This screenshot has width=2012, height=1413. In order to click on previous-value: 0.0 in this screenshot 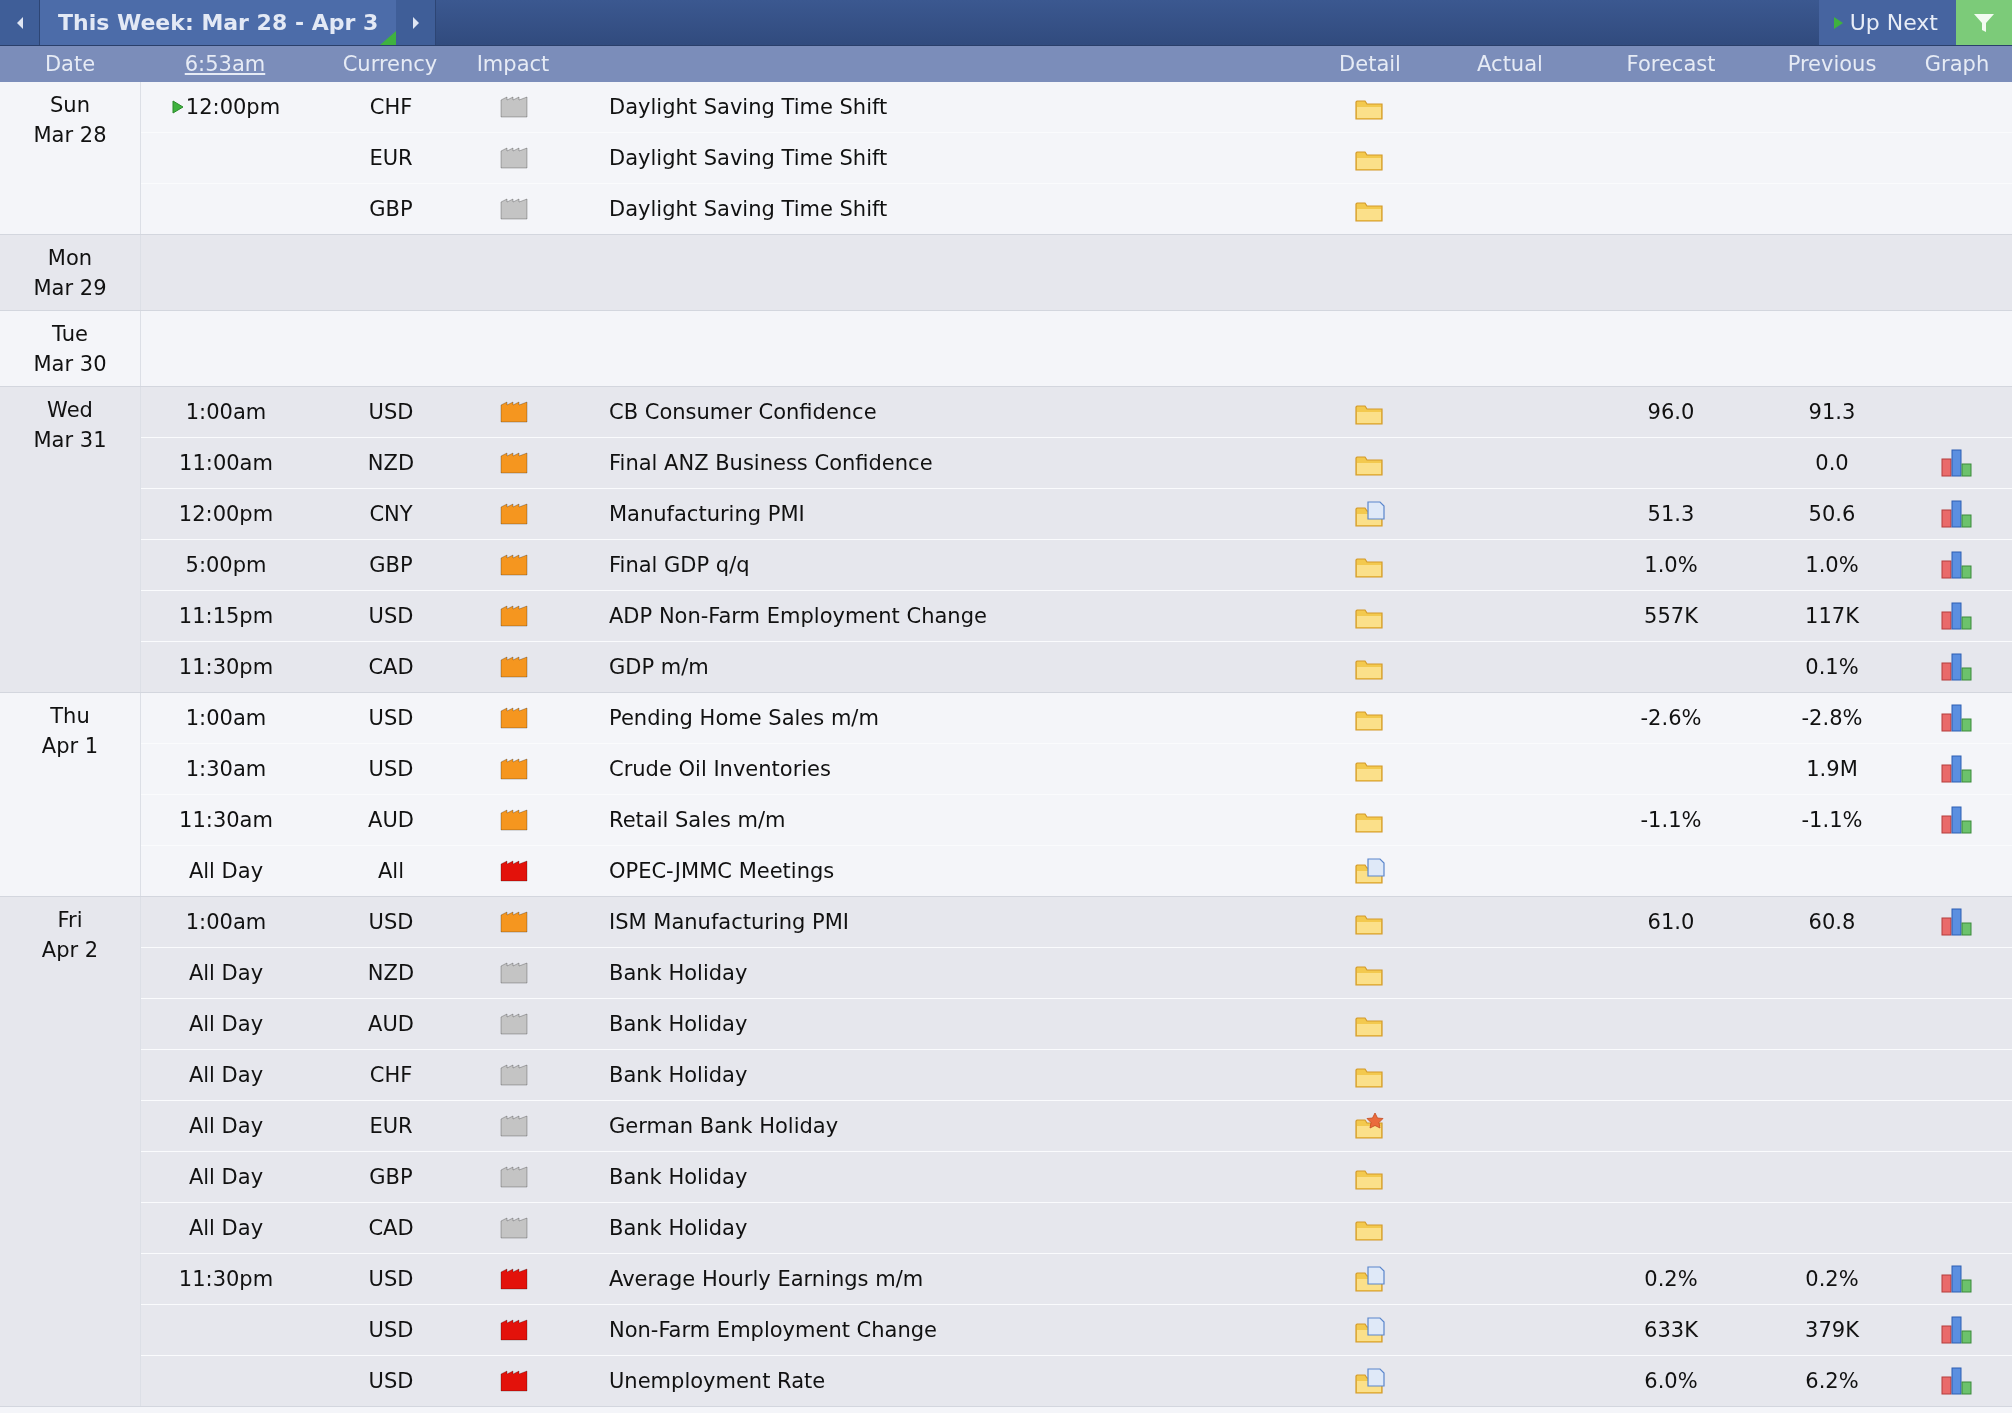, I will do `click(1832, 463)`.